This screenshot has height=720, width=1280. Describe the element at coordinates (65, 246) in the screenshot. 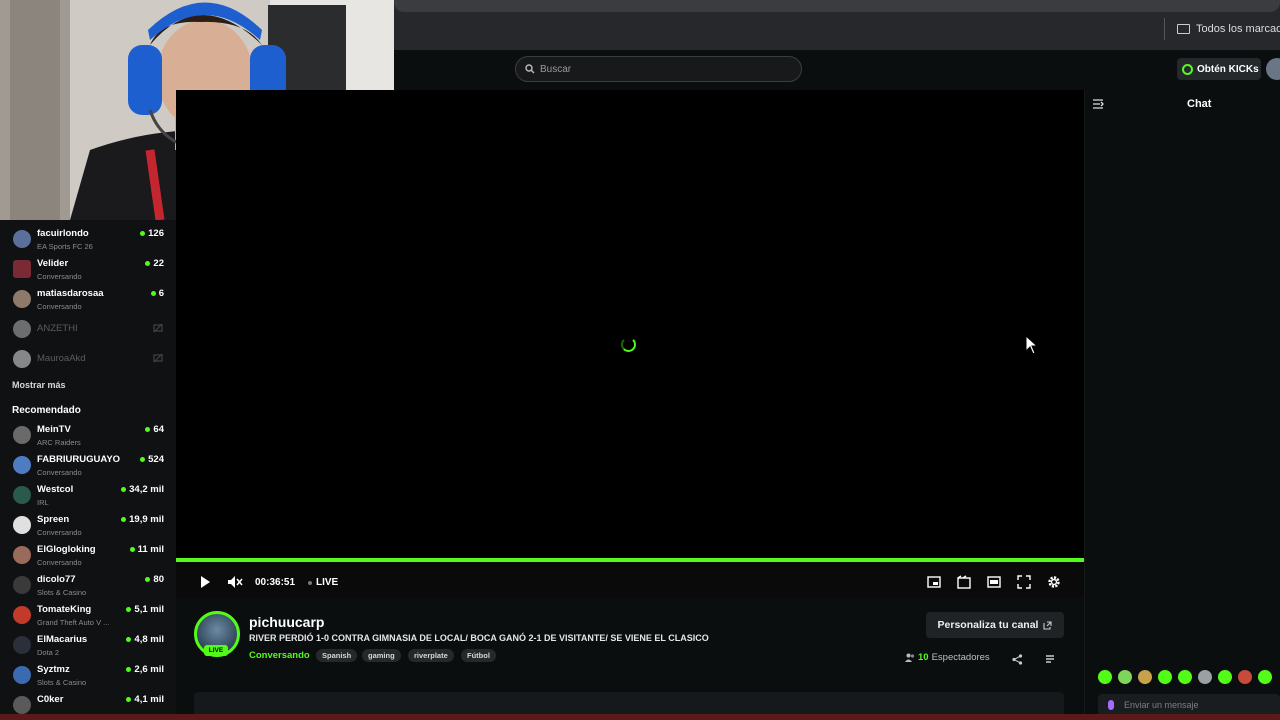

I see `channel-category: EA Sports FC 26` at that location.